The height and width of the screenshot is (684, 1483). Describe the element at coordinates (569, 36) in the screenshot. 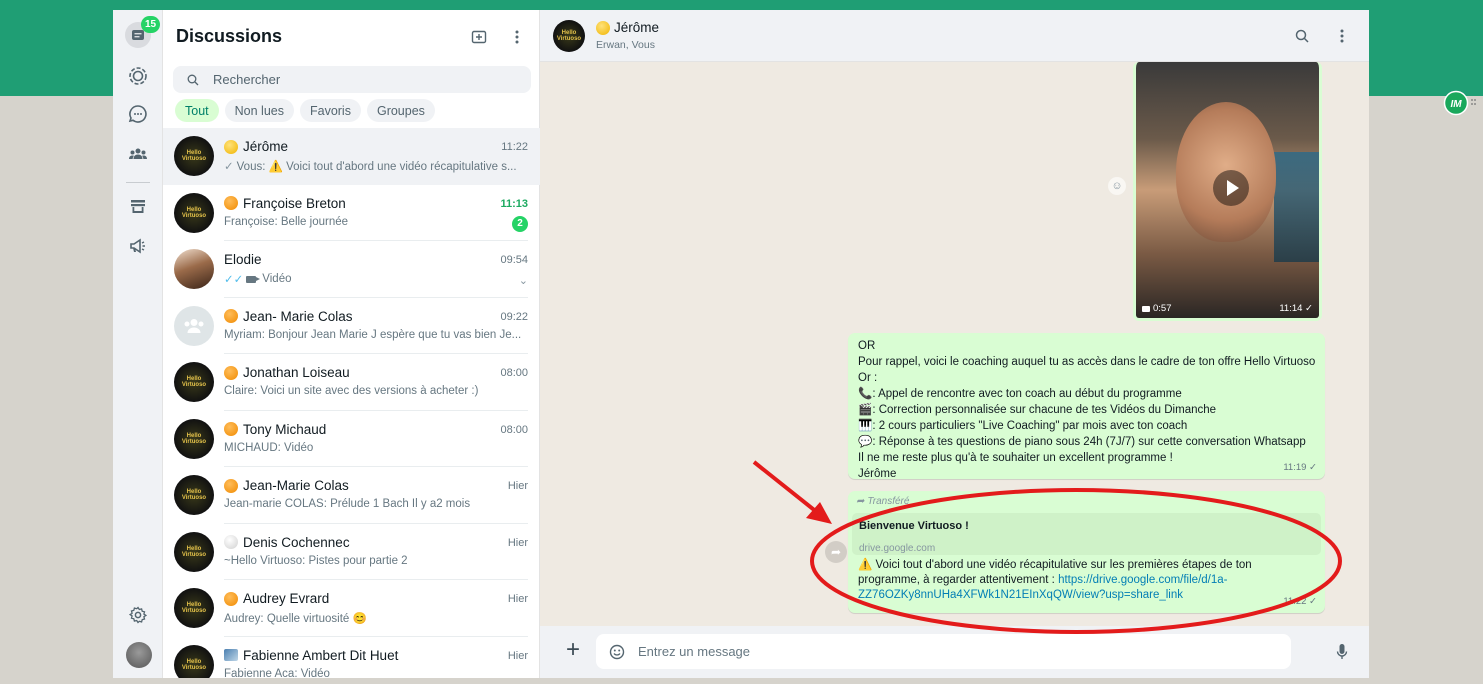

I see `conversation-avatar: Hello Virtuoso` at that location.